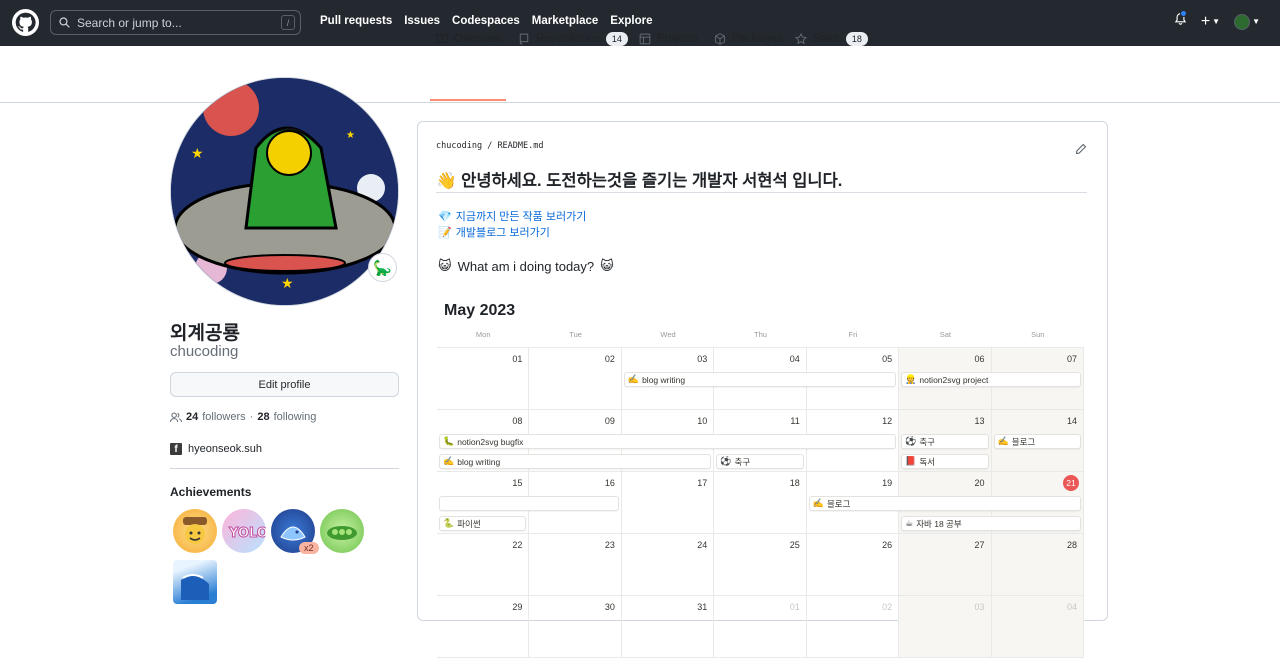 The width and height of the screenshot is (1280, 658). I want to click on link-text: 개발블로그 보러가기, so click(503, 232).